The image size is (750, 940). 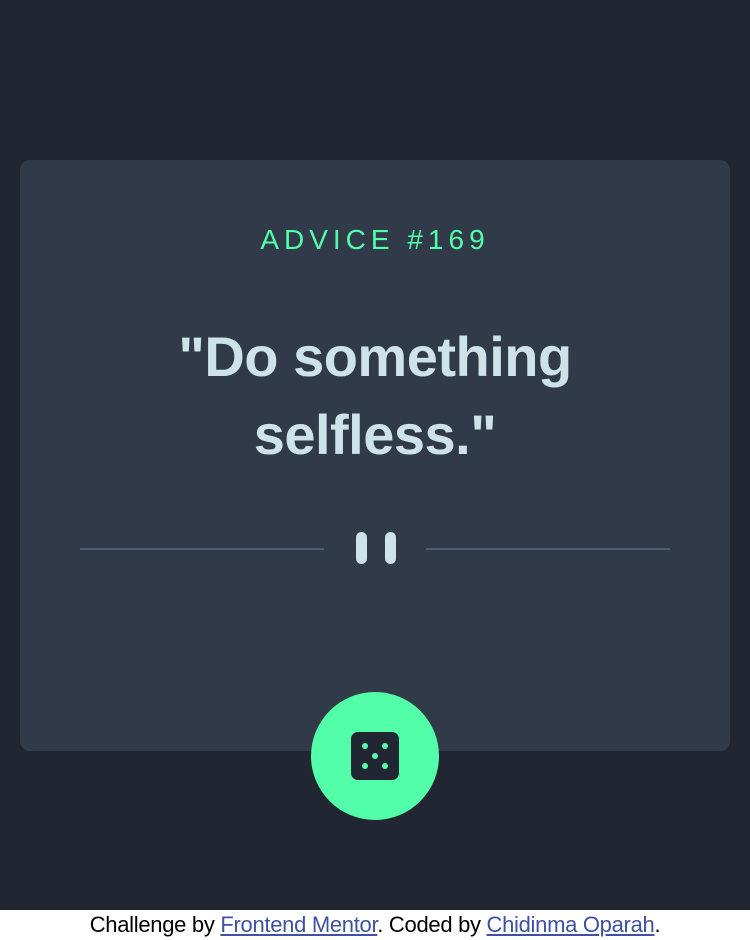 I want to click on dice-icon, so click(x=375, y=756).